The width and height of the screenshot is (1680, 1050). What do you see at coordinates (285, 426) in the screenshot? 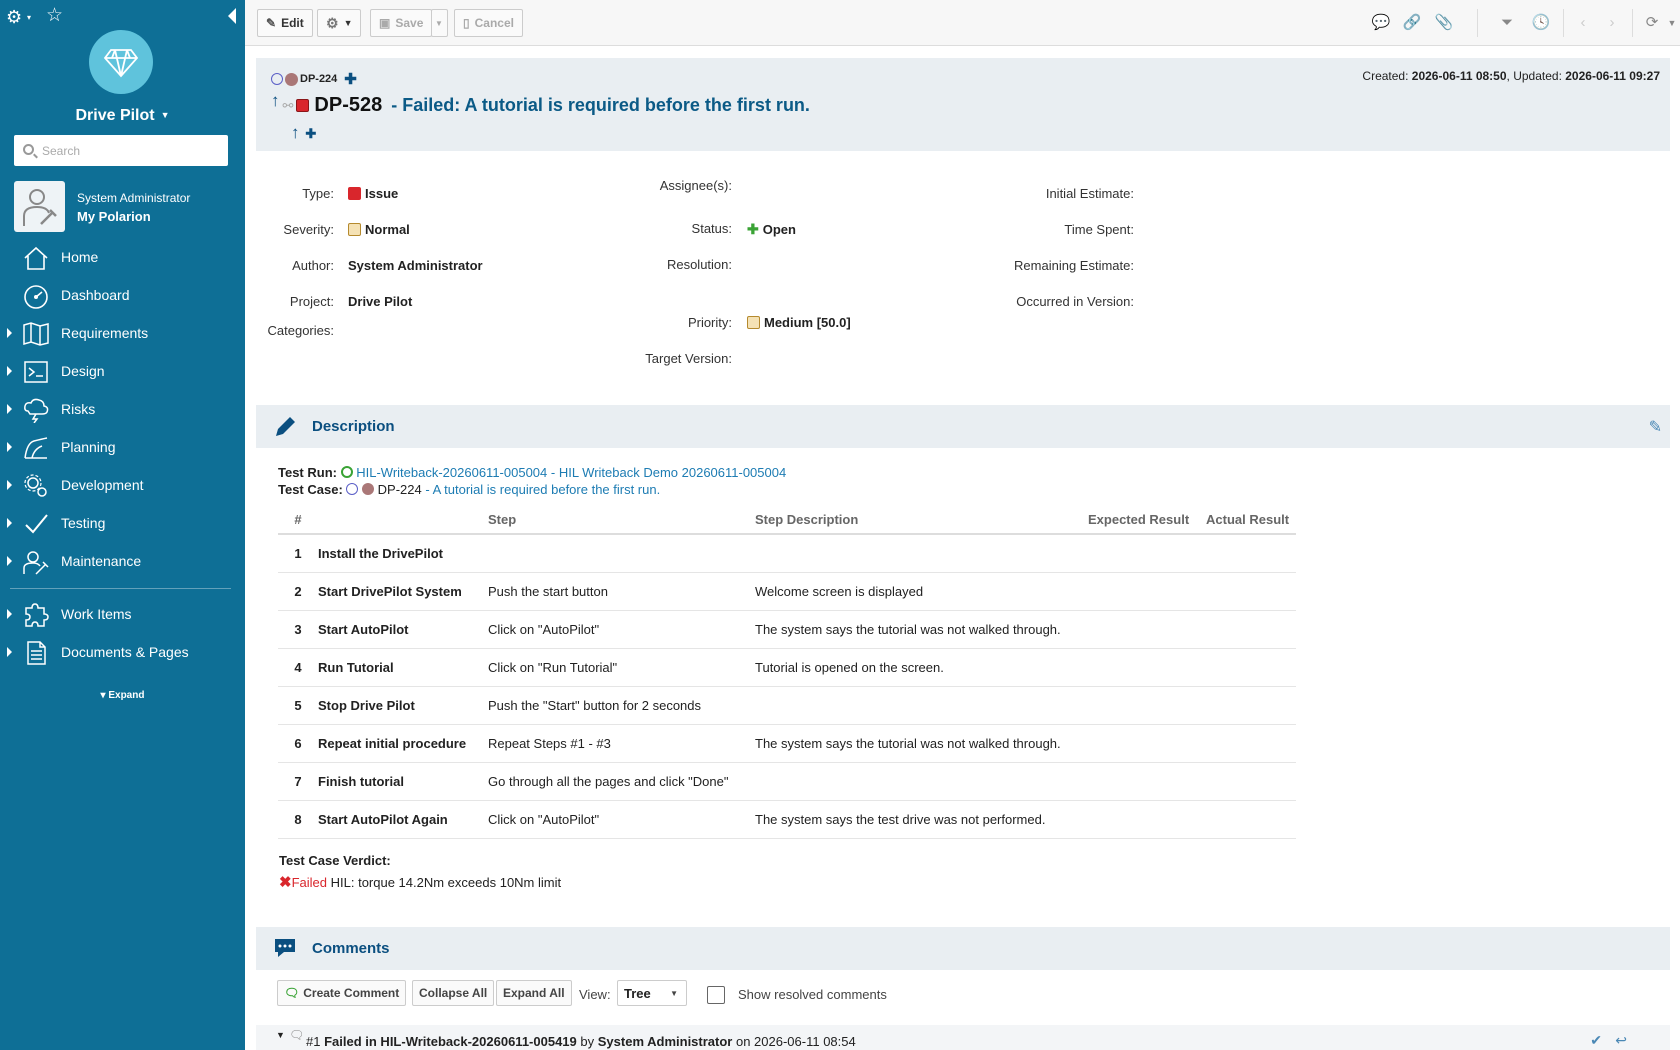
I see `pencil-icon` at bounding box center [285, 426].